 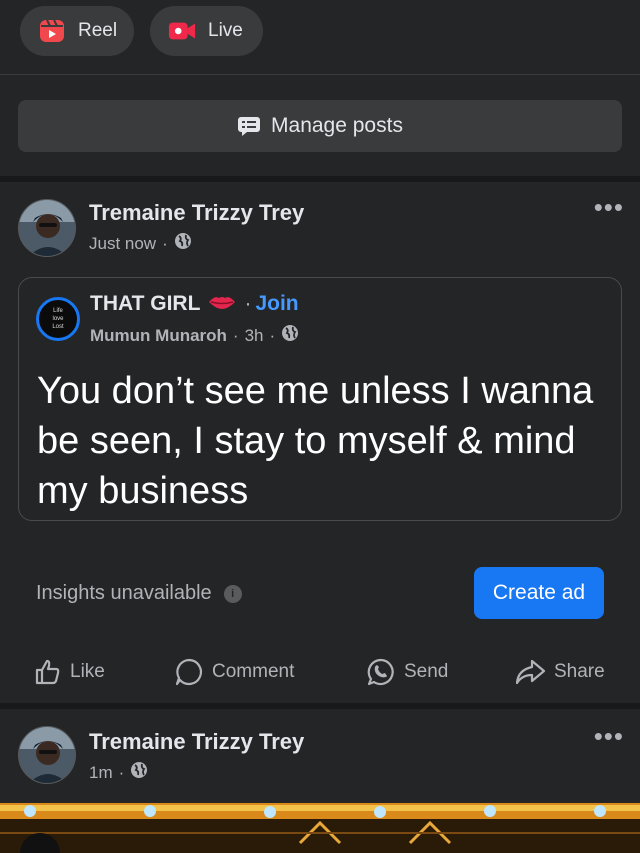 I want to click on send-button: Send, so click(x=407, y=672).